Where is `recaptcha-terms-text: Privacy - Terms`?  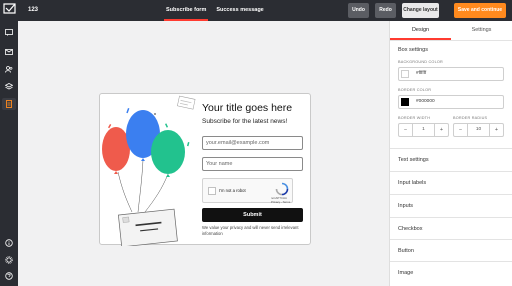 recaptcha-terms-text: Privacy - Terms is located at coordinates (281, 202).